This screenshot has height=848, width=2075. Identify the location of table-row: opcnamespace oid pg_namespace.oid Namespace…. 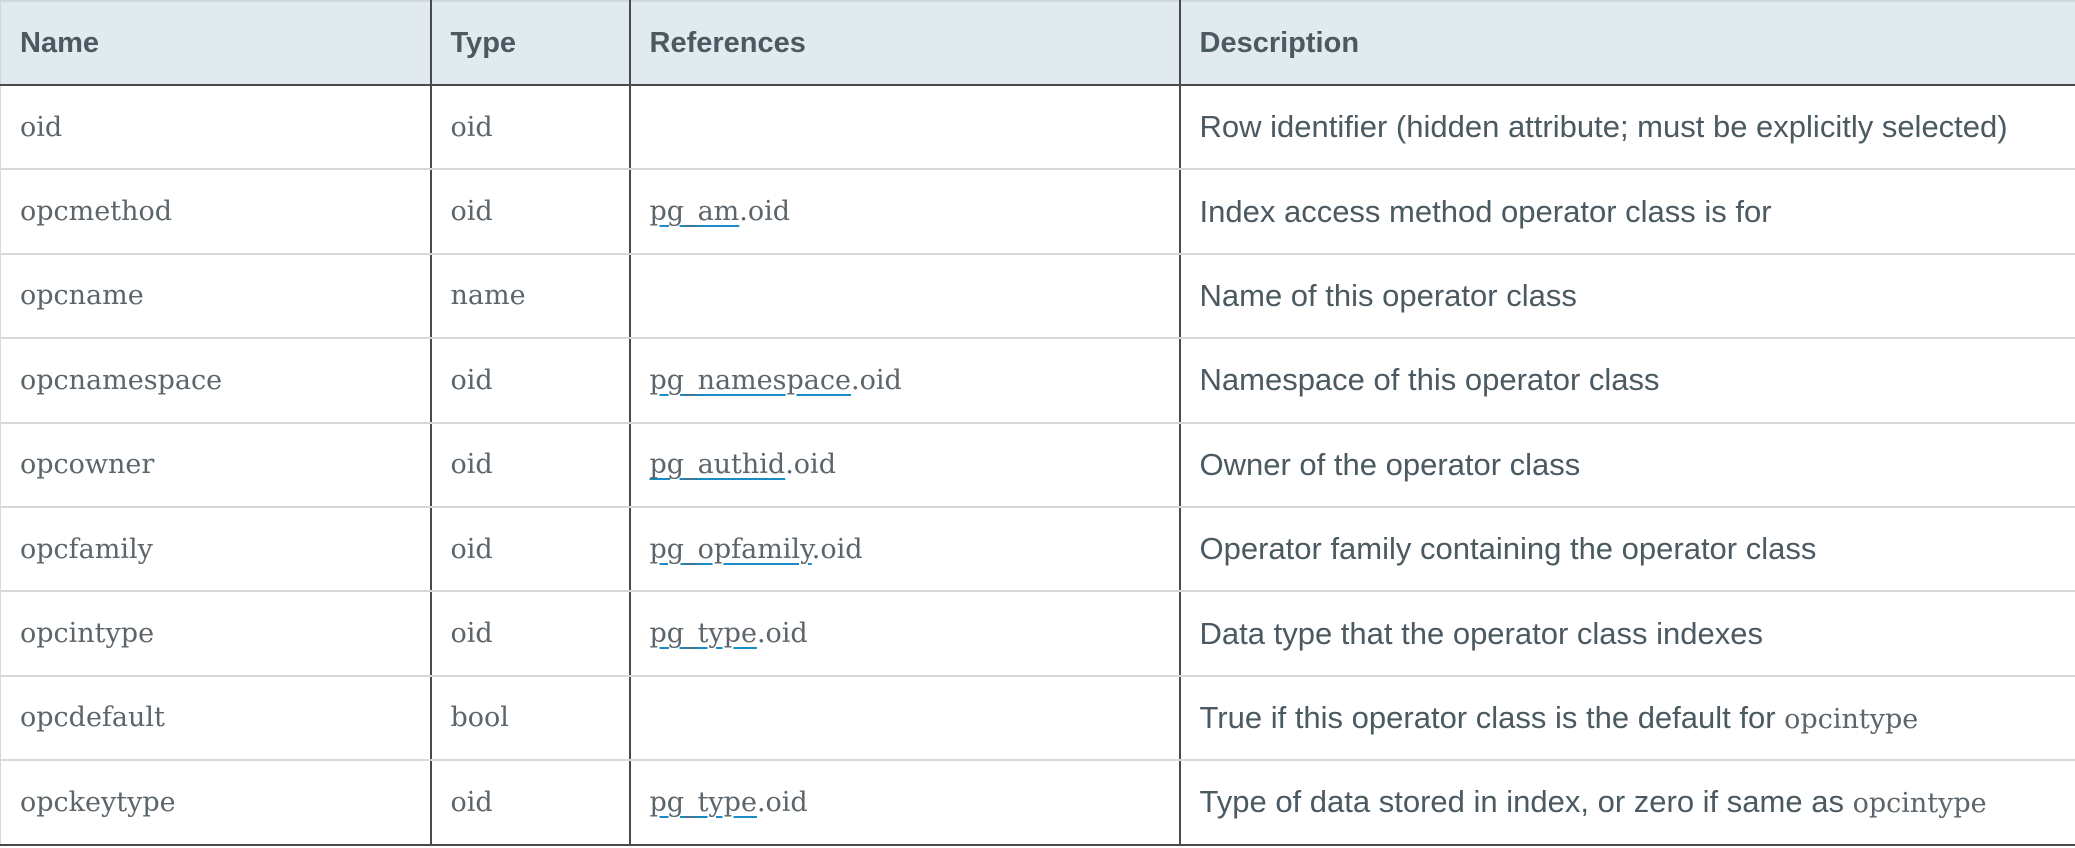
(1037, 381).